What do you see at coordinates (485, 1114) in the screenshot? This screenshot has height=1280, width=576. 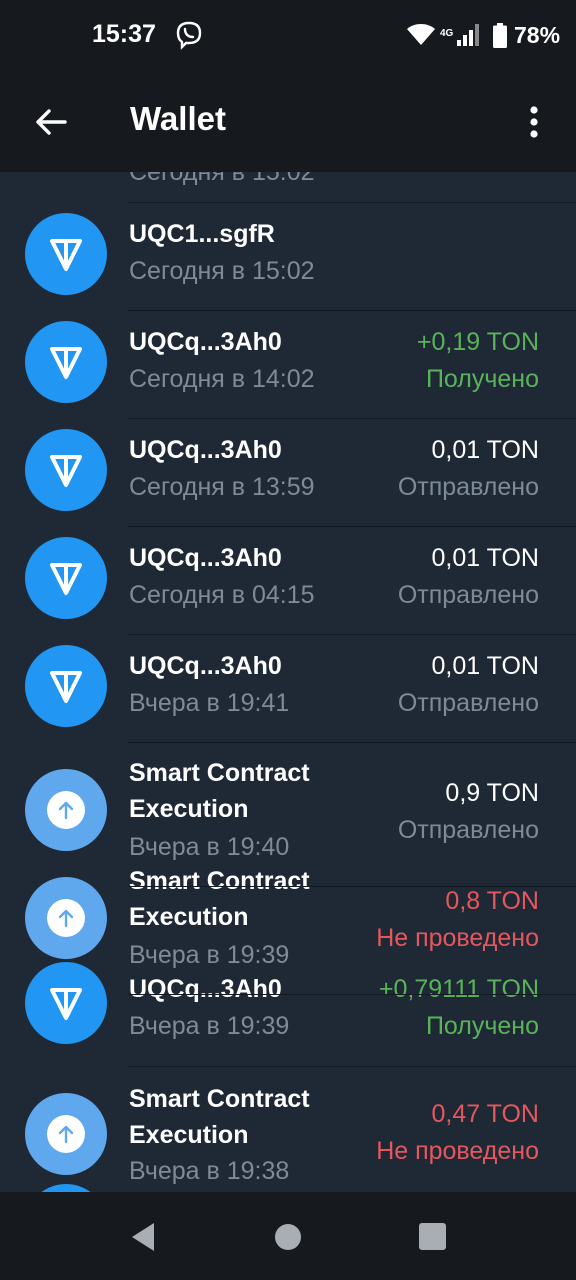 I see `transaction-amount: 0,47 TON` at bounding box center [485, 1114].